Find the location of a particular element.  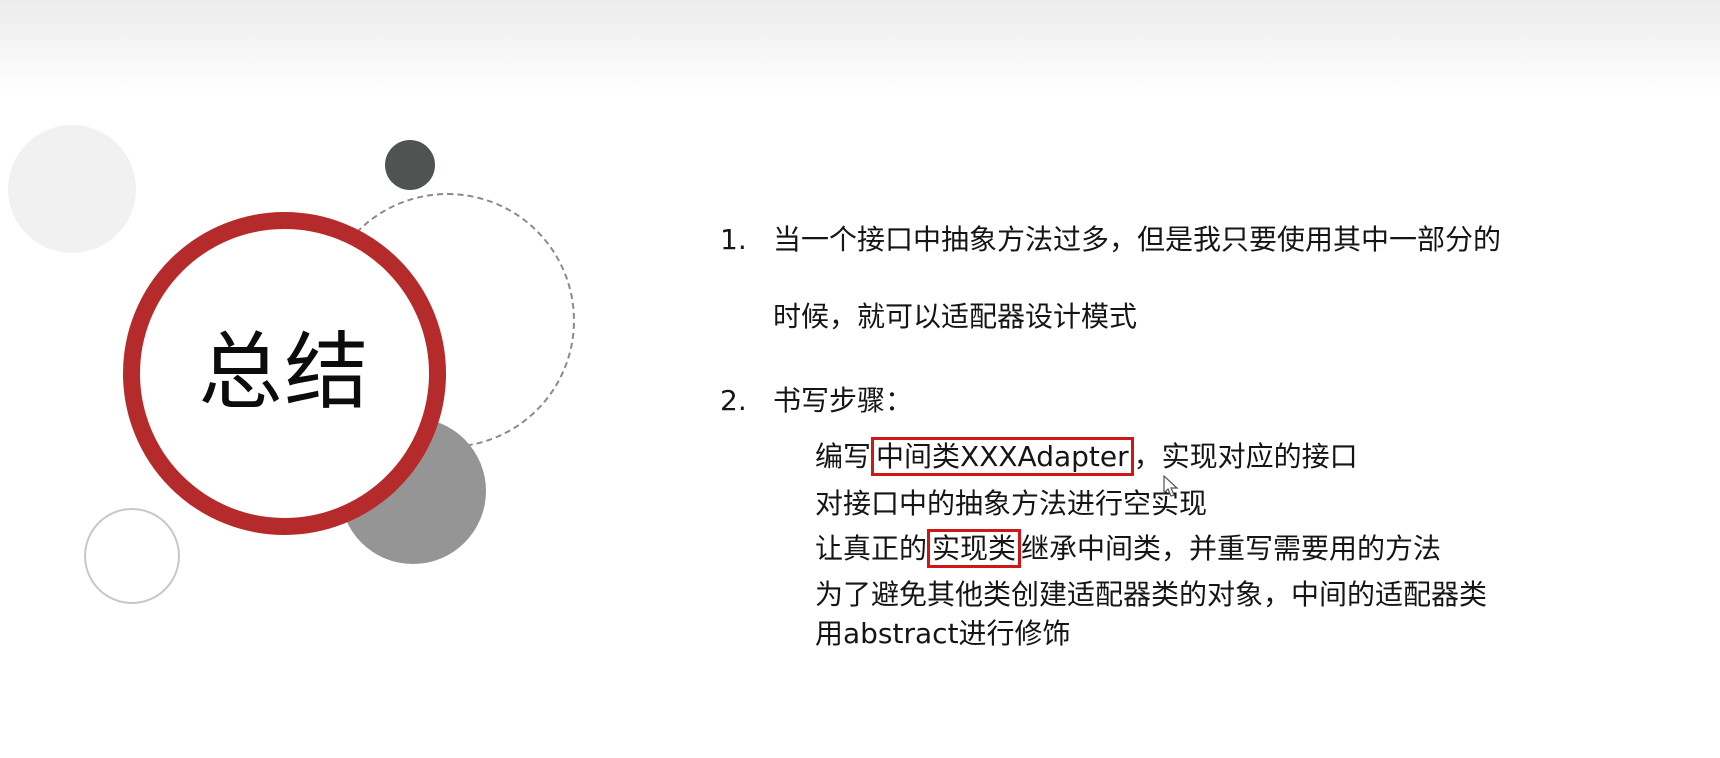

step-1: 编写 中间类XXXAdapter ，实现对应的接口 is located at coordinates (1086, 456).